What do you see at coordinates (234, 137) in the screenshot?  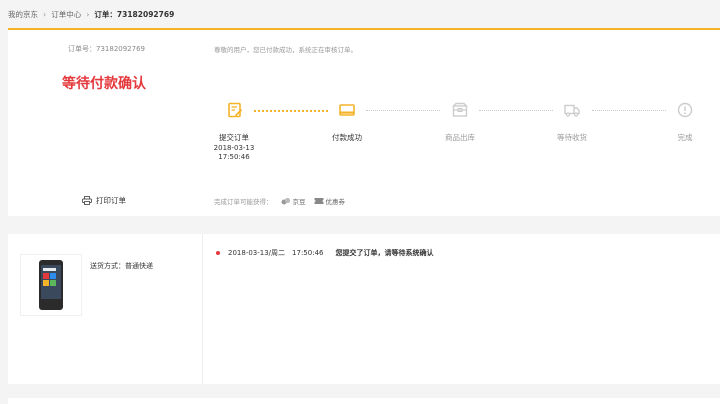 I see `step-label-submit: 提交订单` at bounding box center [234, 137].